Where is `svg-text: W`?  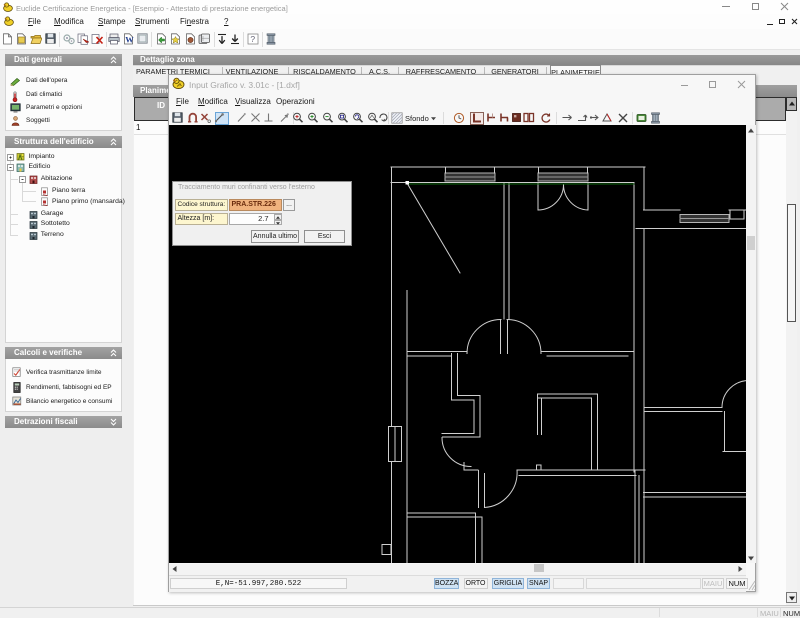
svg-text: W is located at coordinates (129, 40).